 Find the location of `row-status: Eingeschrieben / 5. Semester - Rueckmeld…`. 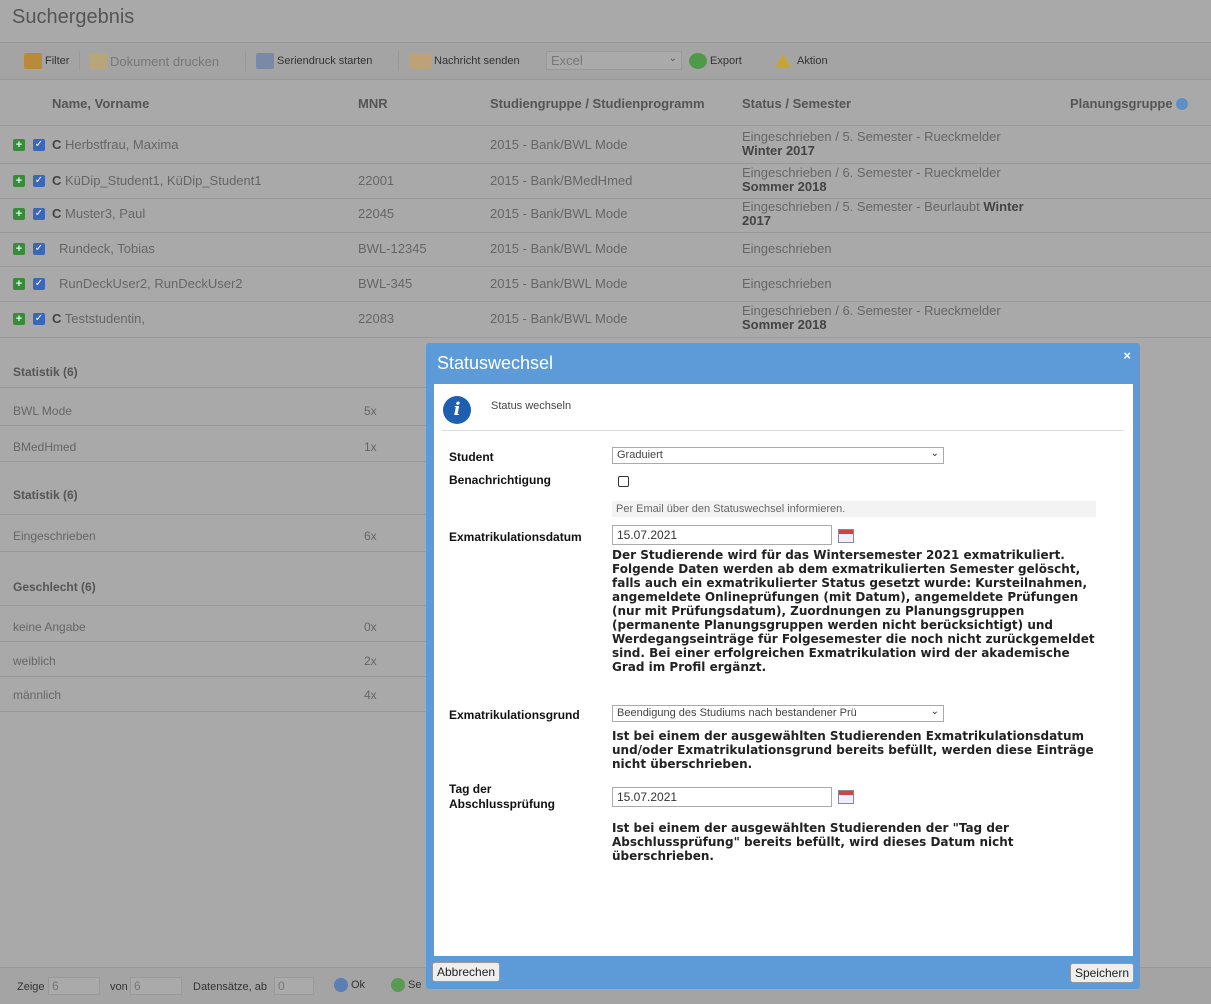

row-status: Eingeschrieben / 5. Semester - Rueckmeld… is located at coordinates (871, 136).